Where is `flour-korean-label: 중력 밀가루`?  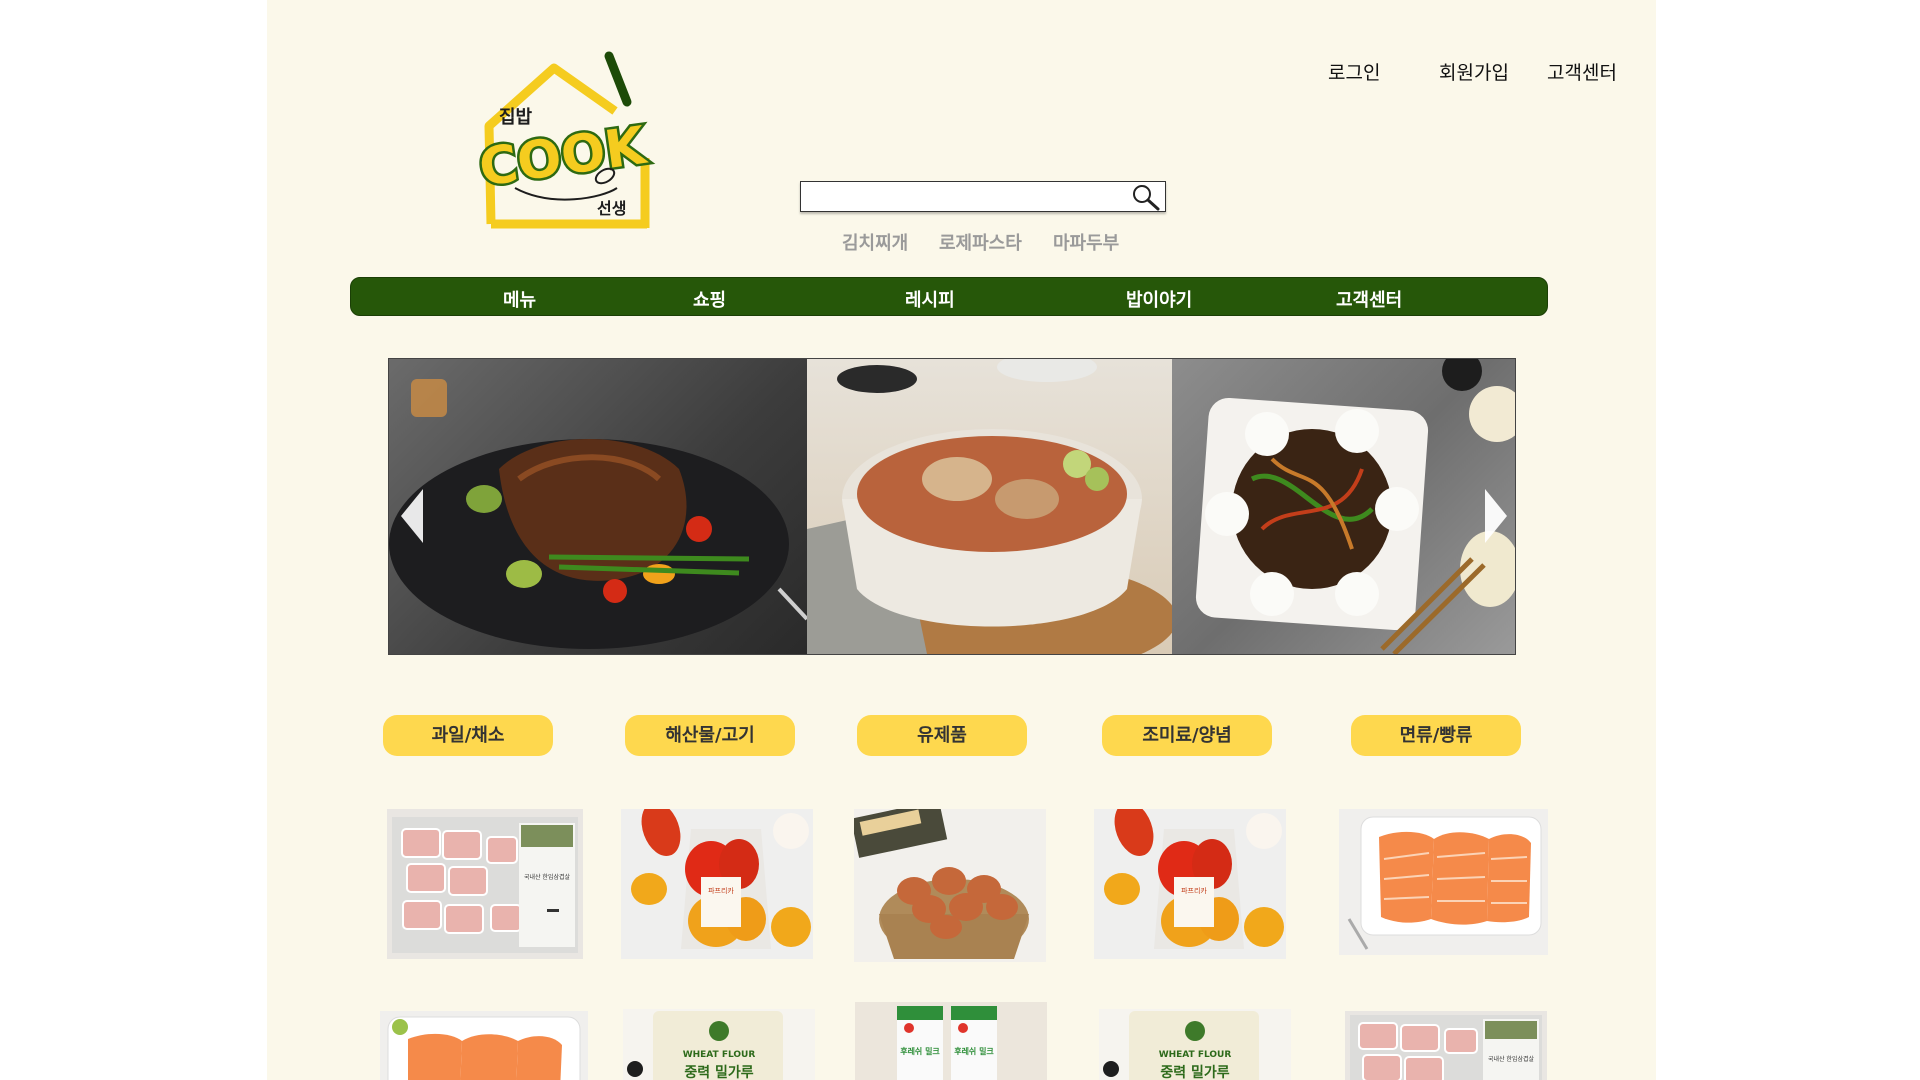 flour-korean-label: 중력 밀가루 is located at coordinates (718, 1072).